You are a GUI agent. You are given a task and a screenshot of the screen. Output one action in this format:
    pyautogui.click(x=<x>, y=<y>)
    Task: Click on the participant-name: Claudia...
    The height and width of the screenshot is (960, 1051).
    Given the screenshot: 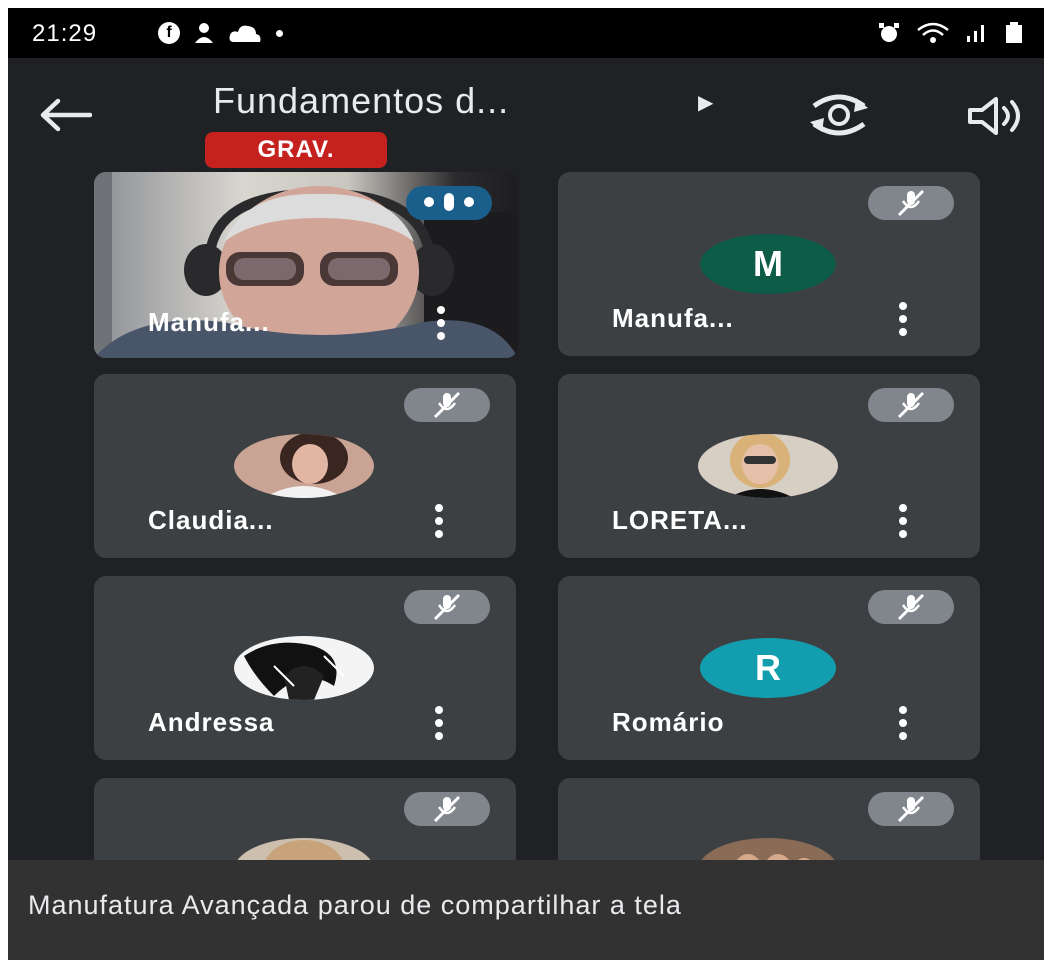 What is the action you would take?
    pyautogui.click(x=211, y=520)
    